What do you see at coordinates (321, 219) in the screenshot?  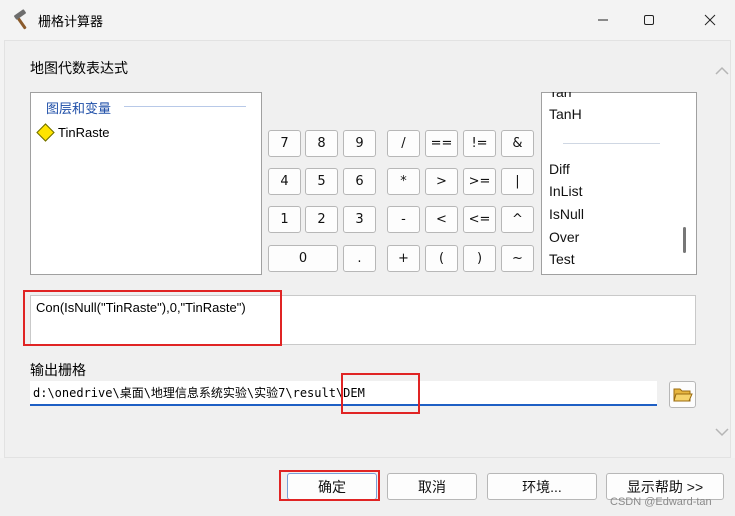 I see `key-2: 2` at bounding box center [321, 219].